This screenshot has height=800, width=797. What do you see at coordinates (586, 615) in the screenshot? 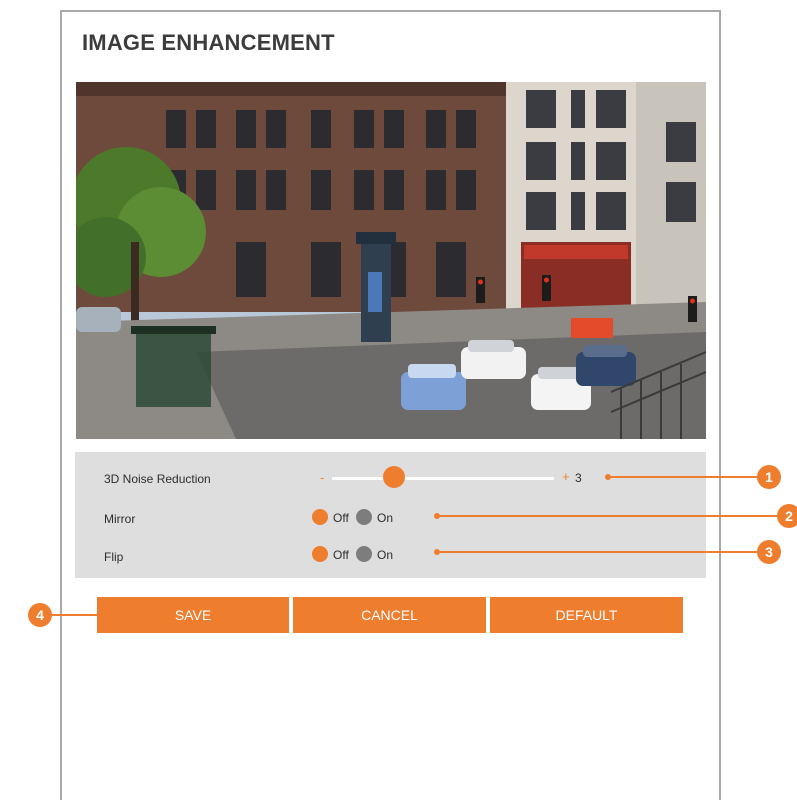
I see `default-button: DEFAULT` at bounding box center [586, 615].